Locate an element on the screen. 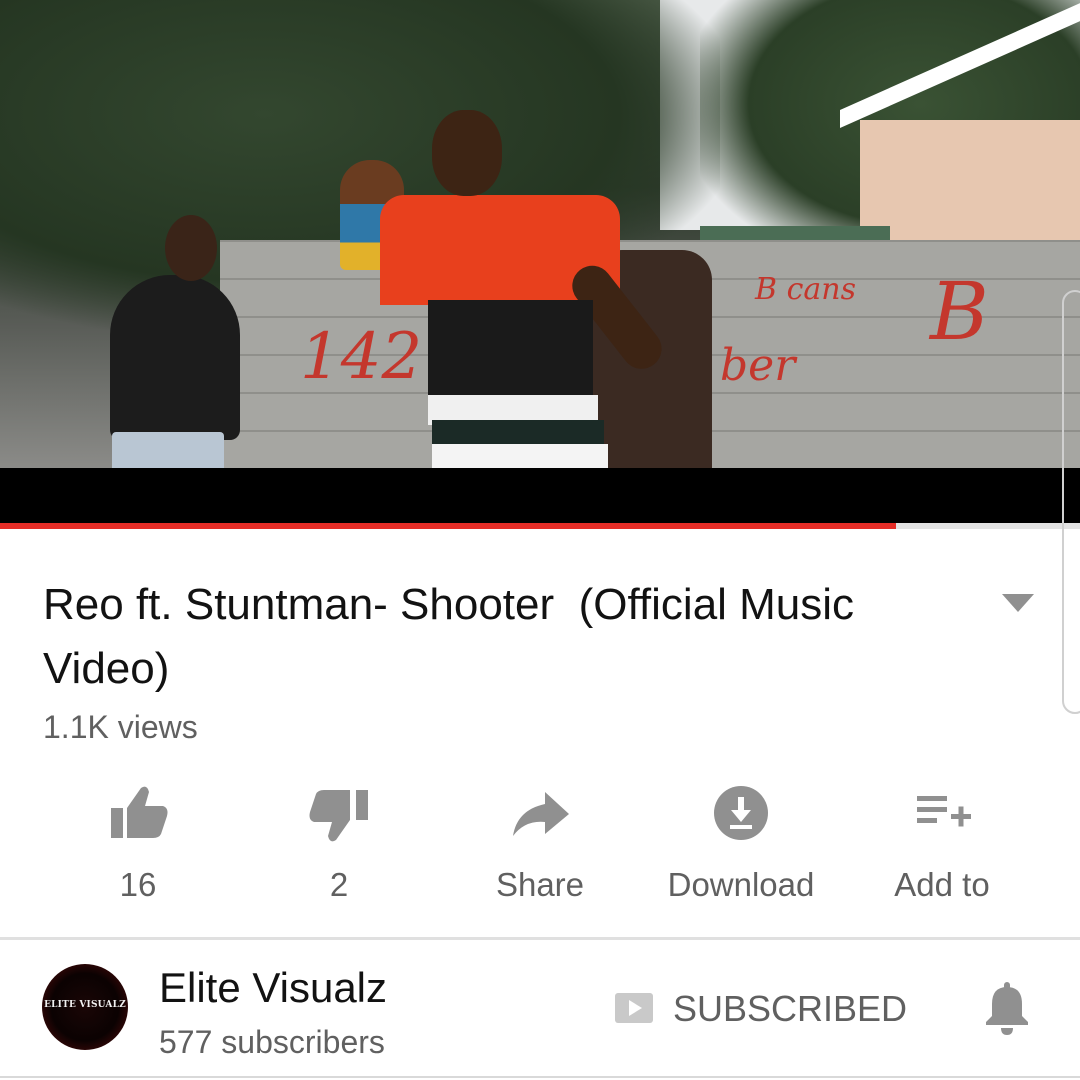 The image size is (1080, 1080). action-bar: 16 2 Share Download Add to is located at coordinates (540, 845).